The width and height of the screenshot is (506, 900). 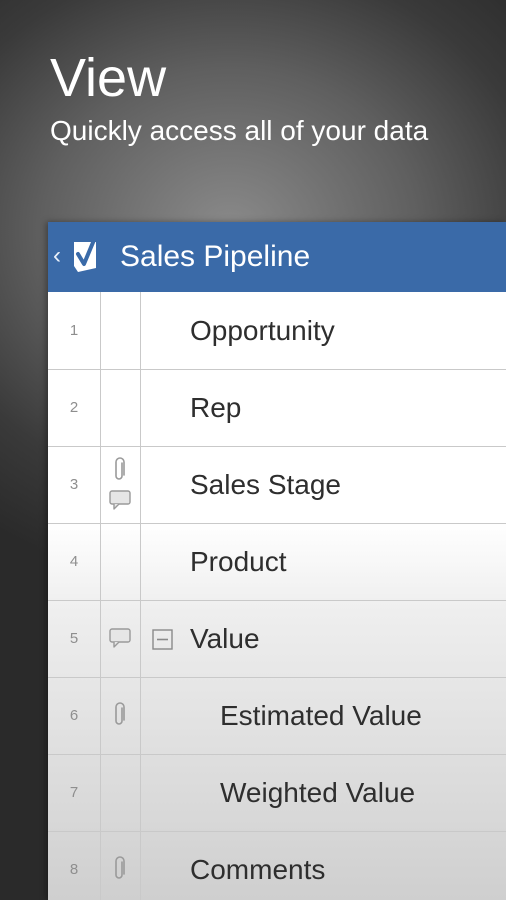 What do you see at coordinates (74, 484) in the screenshot?
I see `row-number: 3` at bounding box center [74, 484].